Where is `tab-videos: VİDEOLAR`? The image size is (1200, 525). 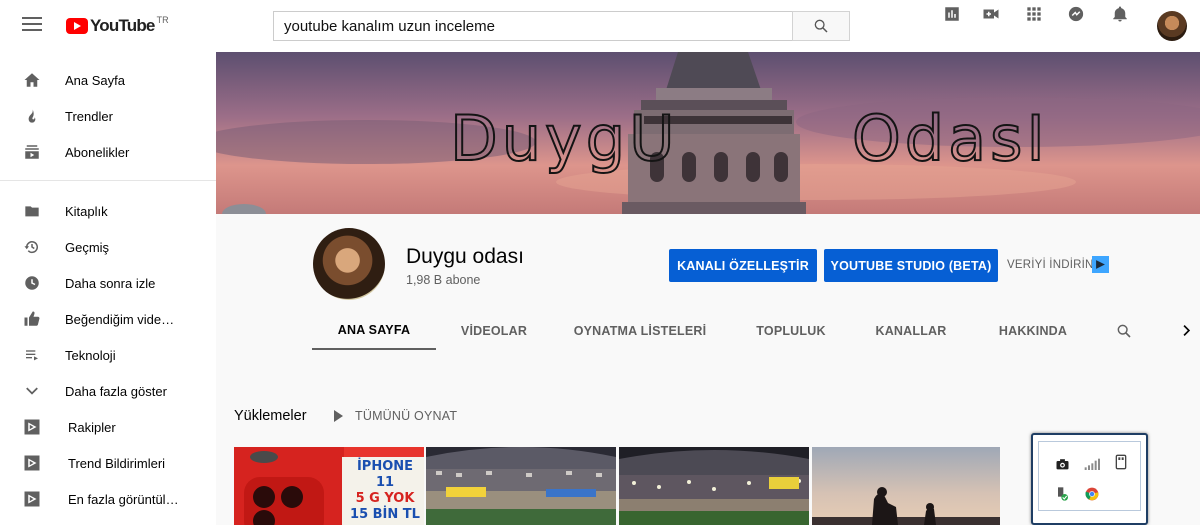
tab-videos: VİDEOLAR is located at coordinates (494, 330).